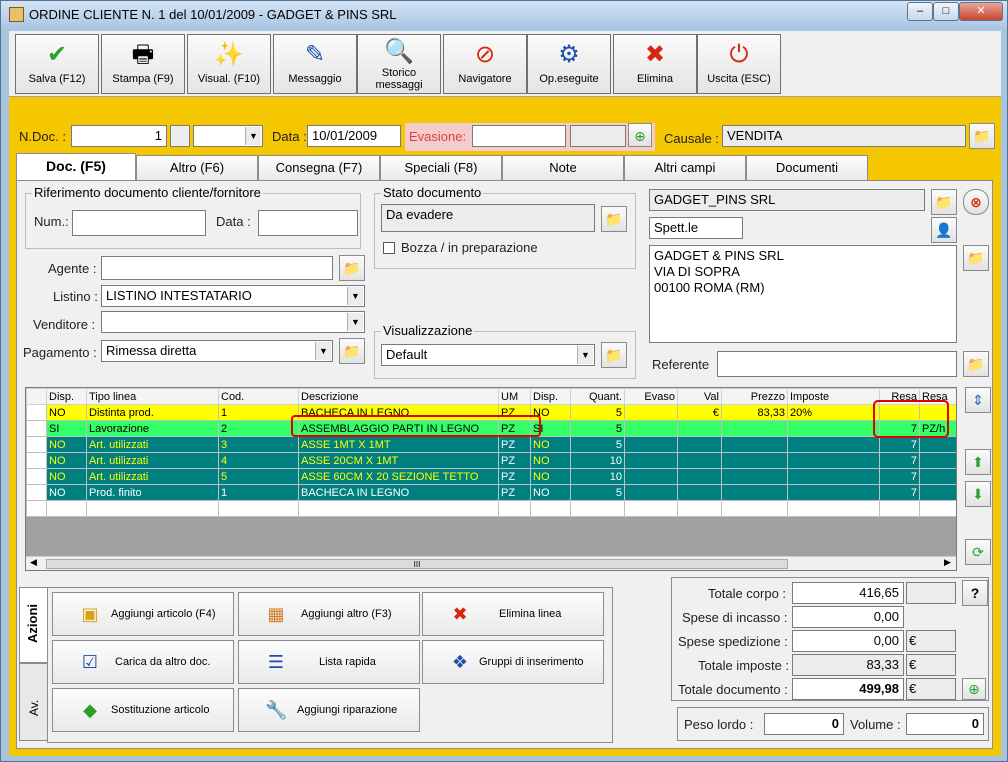 This screenshot has width=1008, height=762. I want to click on pagamento-select: Rimessa diretta ▼, so click(217, 351).